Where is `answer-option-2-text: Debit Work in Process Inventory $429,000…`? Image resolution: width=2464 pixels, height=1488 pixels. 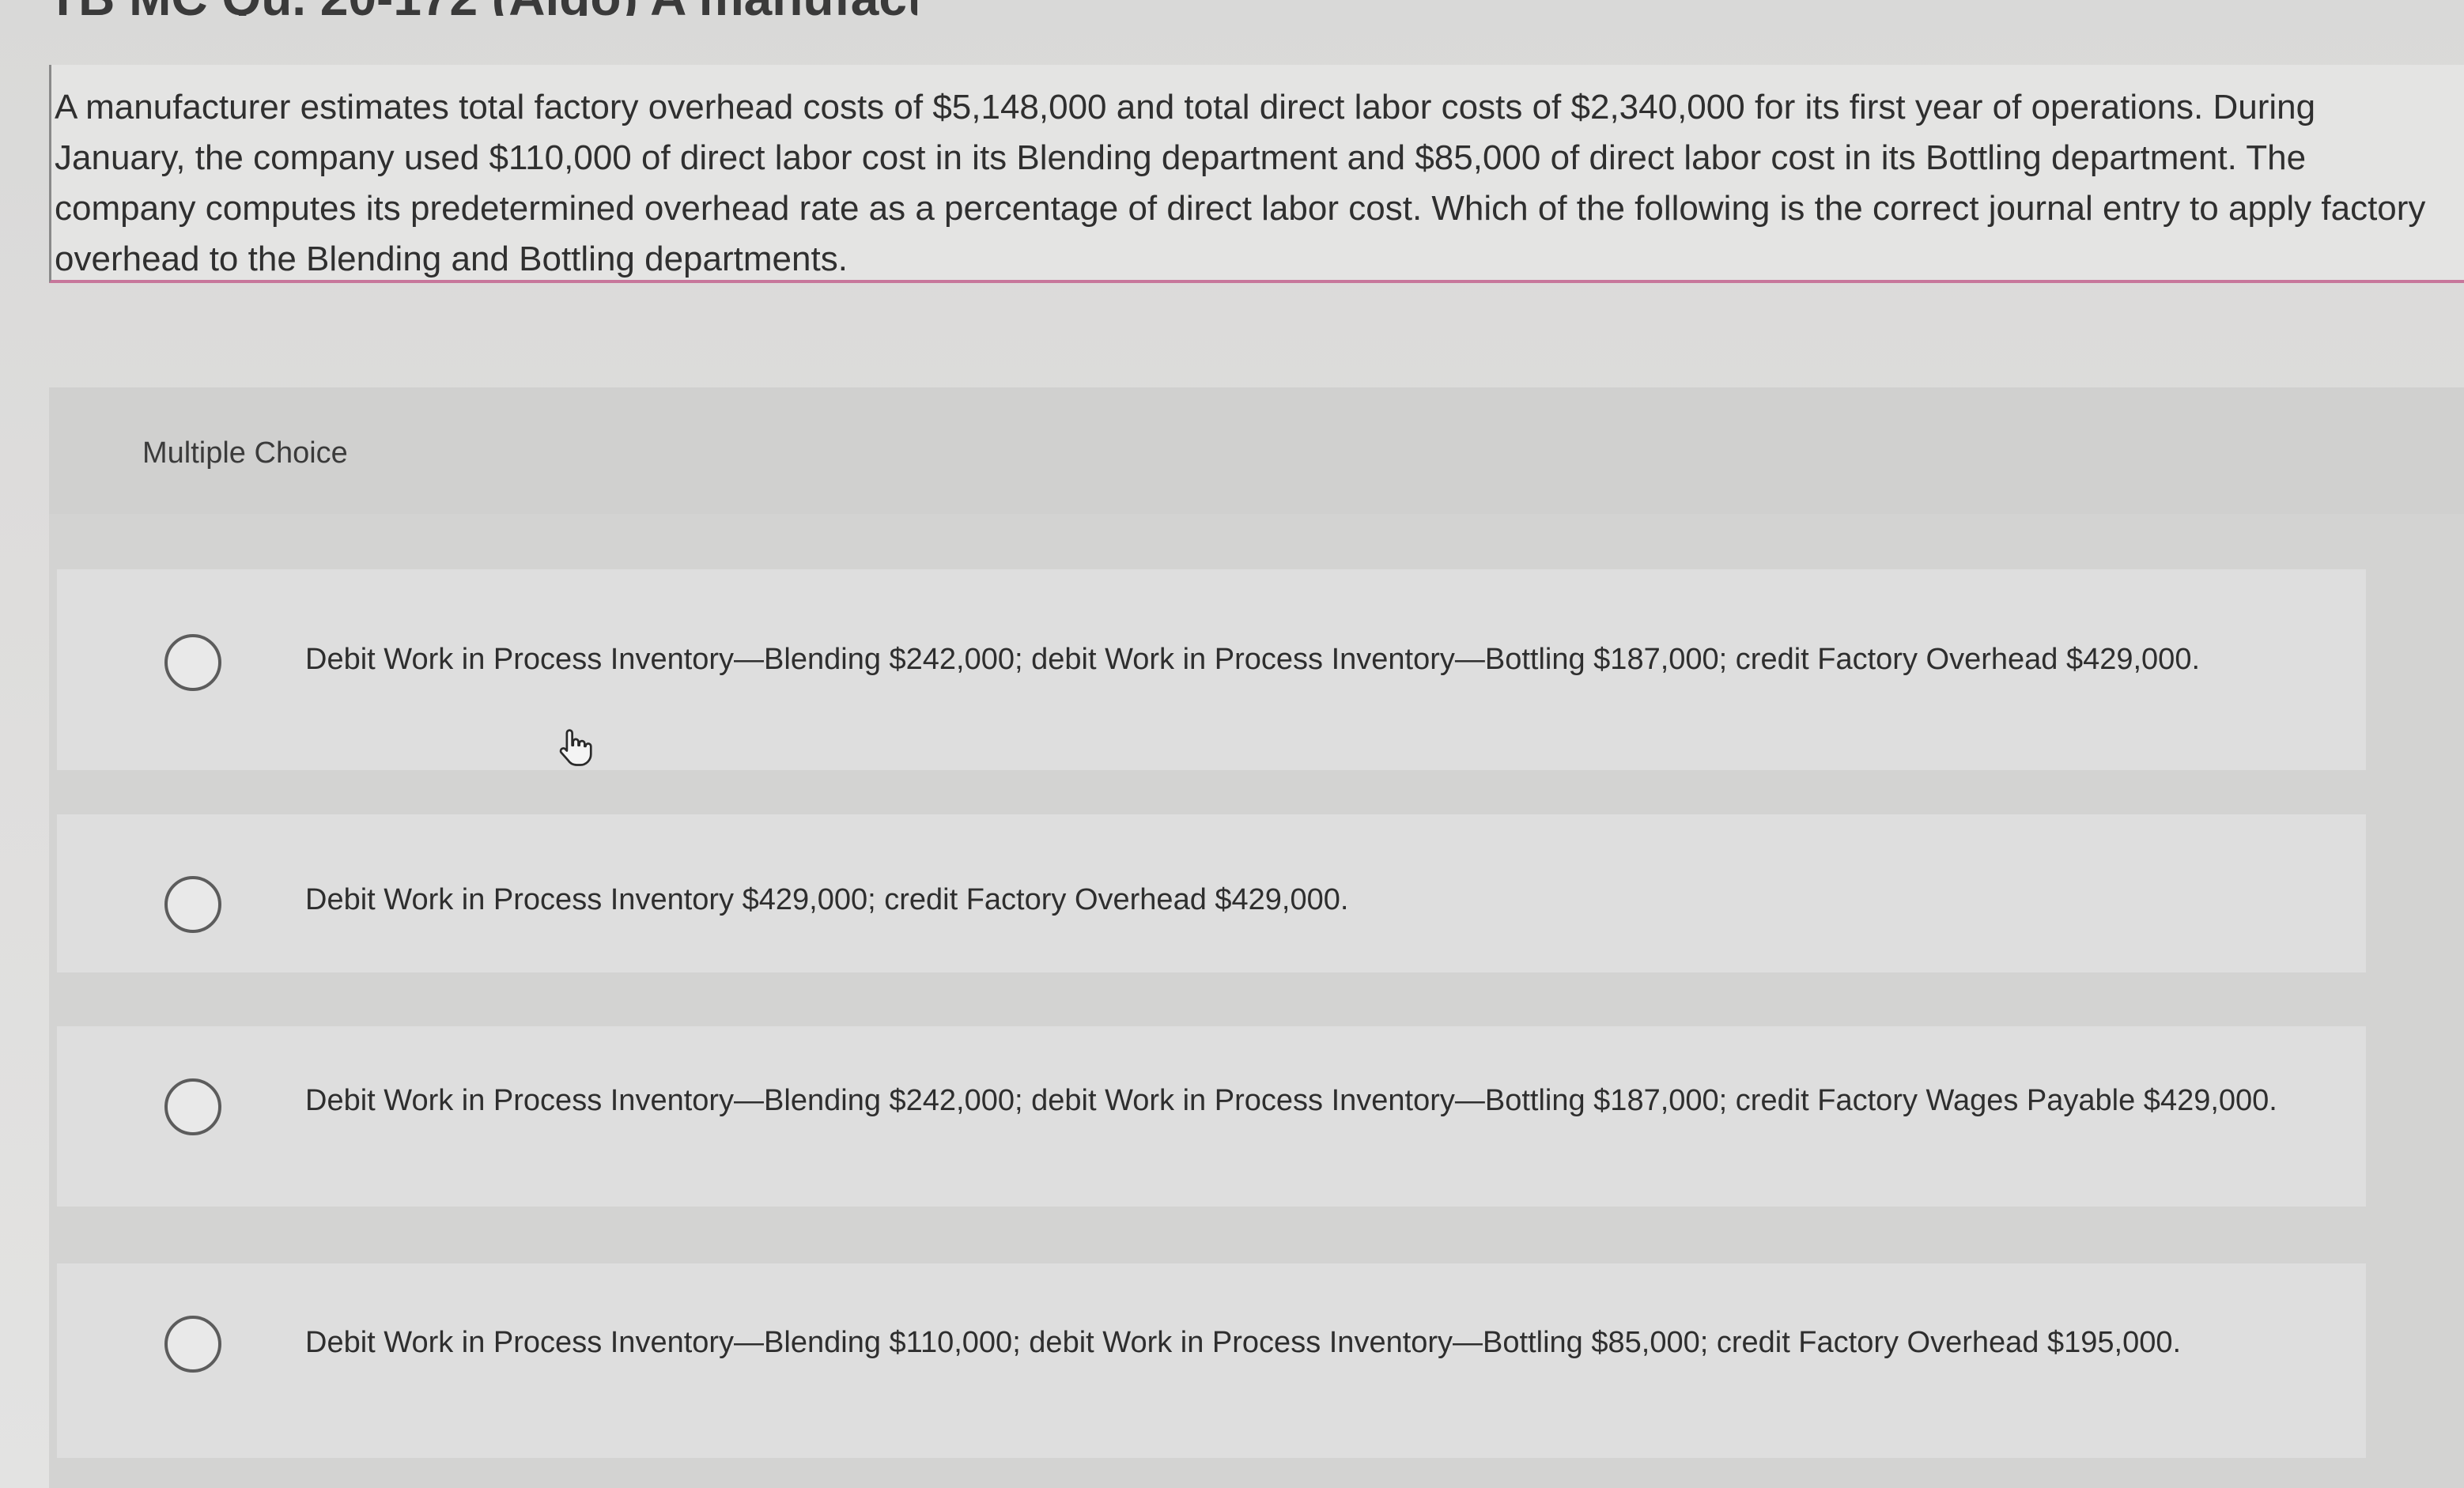 answer-option-2-text: Debit Work in Process Inventory $429,000… is located at coordinates (827, 899).